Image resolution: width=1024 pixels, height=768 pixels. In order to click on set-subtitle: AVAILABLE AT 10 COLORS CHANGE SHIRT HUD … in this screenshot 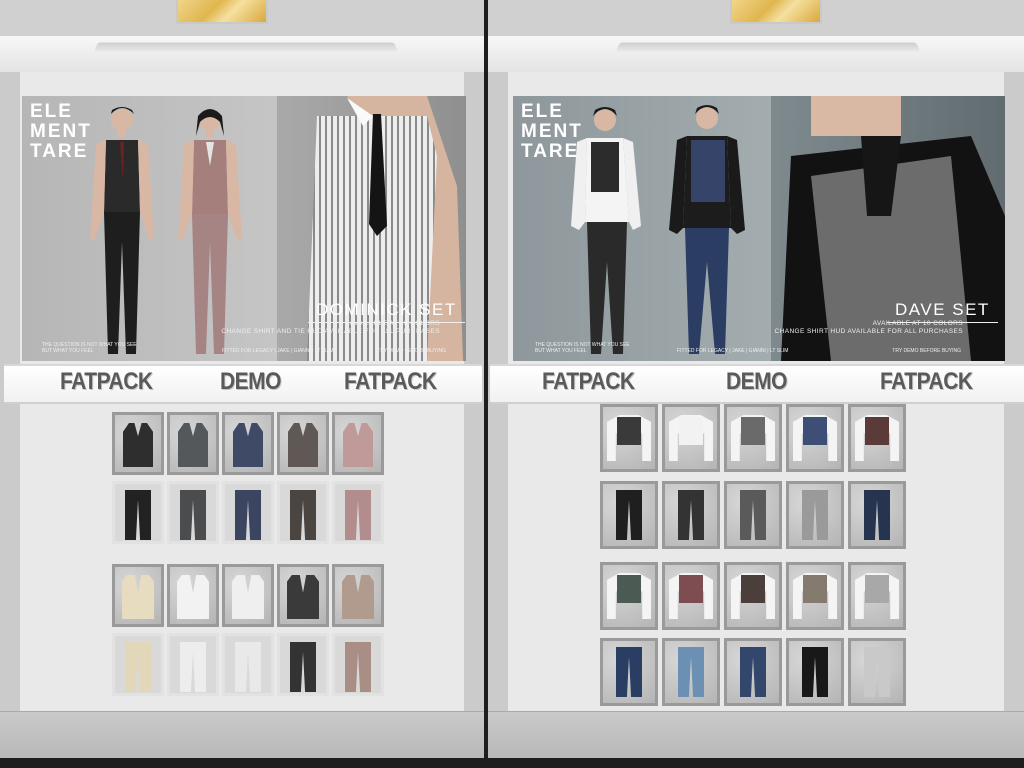, I will do `click(868, 327)`.